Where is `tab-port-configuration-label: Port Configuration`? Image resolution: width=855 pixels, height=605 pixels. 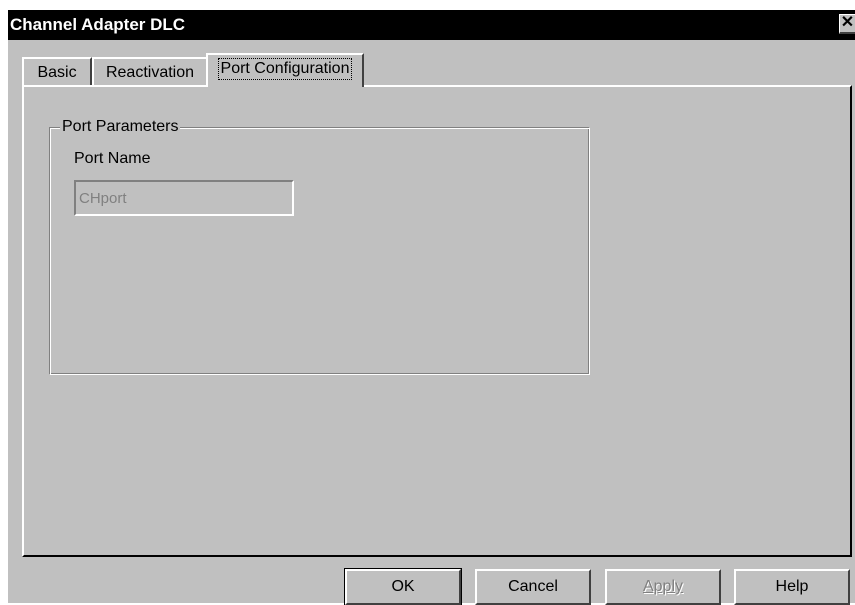
tab-port-configuration-label: Port Configuration is located at coordinates (285, 69).